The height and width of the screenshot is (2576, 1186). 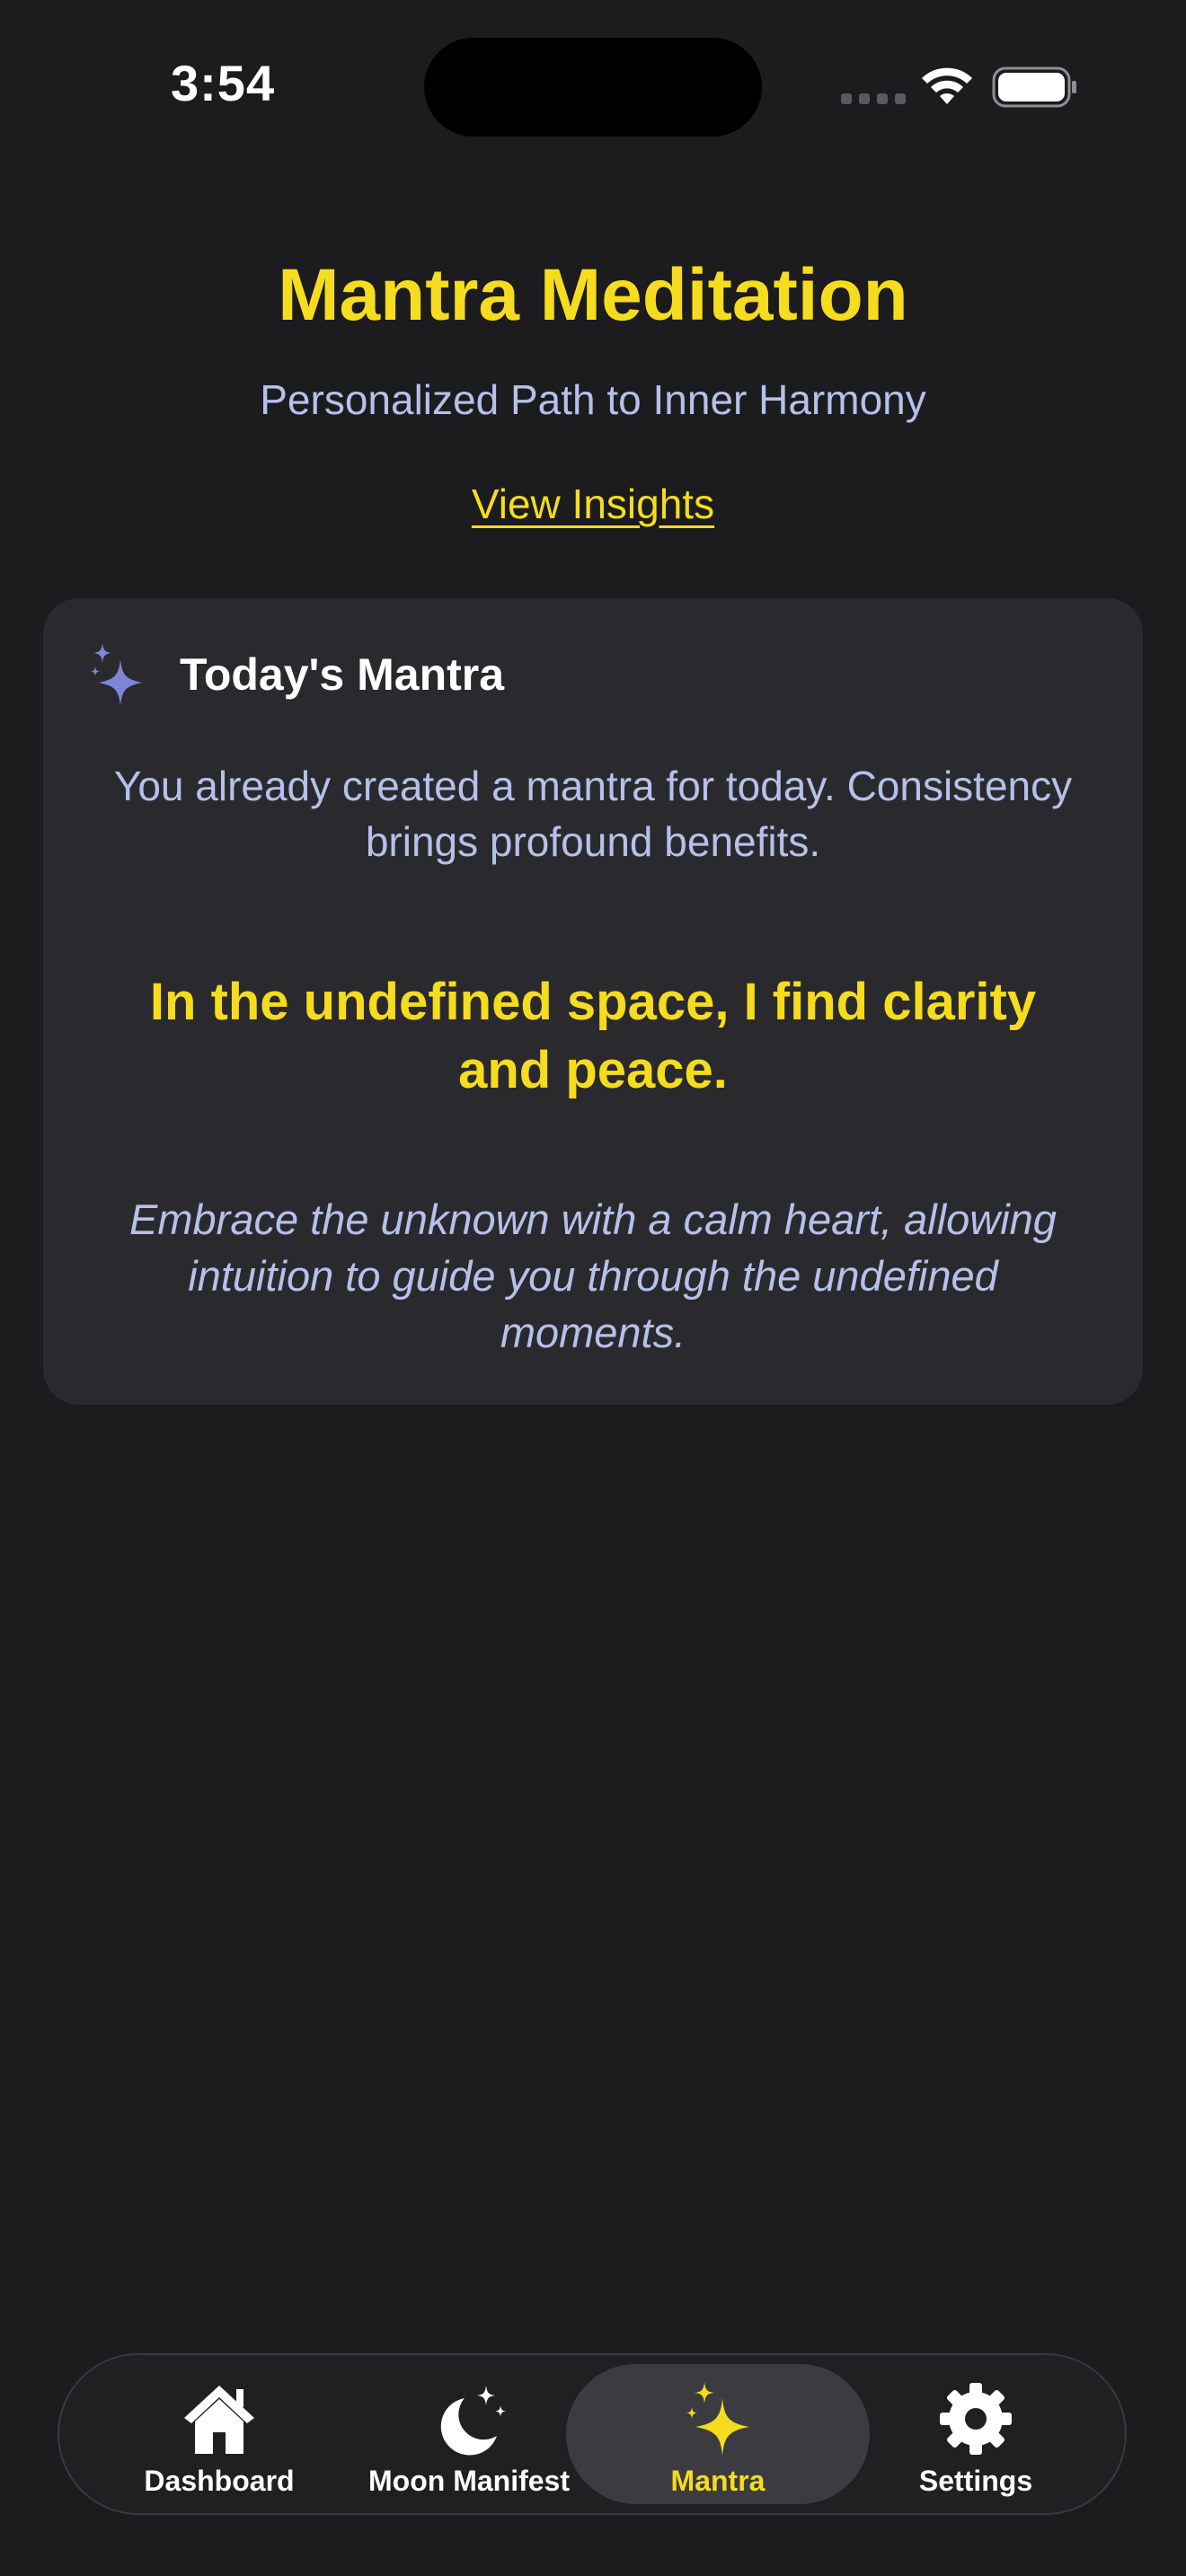 I want to click on cellular-signal-icon, so click(x=873, y=98).